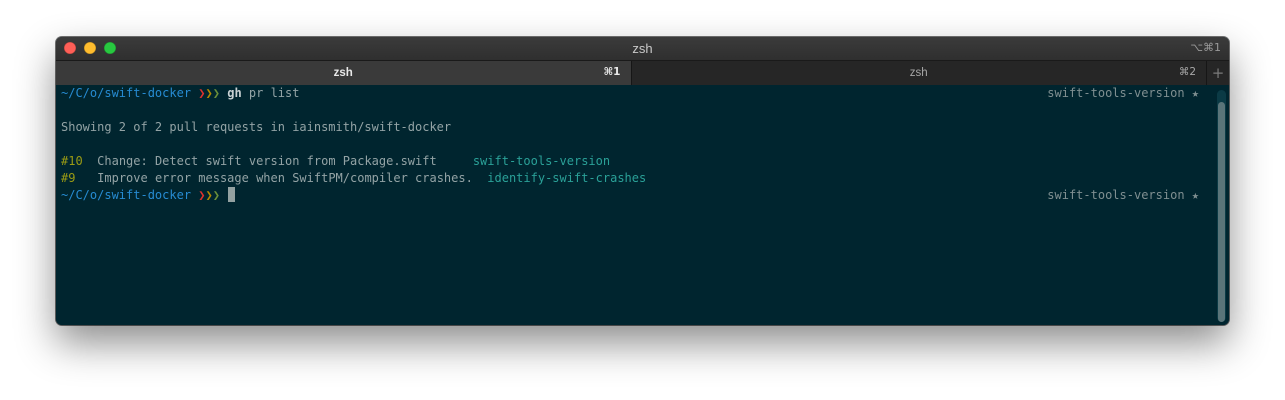  What do you see at coordinates (1221, 212) in the screenshot?
I see `scrollbar-thumb` at bounding box center [1221, 212].